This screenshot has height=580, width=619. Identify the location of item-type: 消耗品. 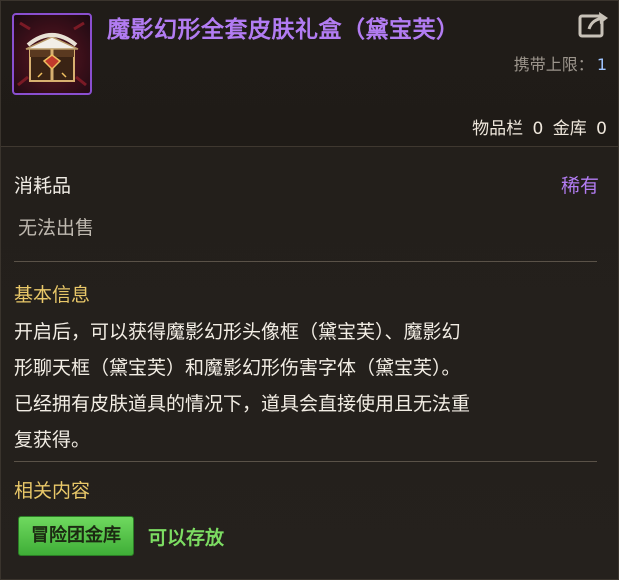
(43, 186).